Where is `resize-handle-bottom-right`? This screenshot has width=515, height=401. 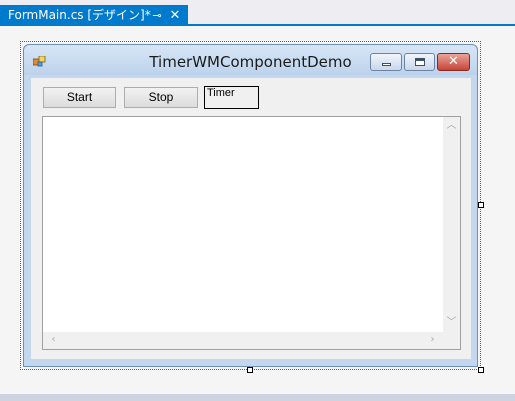
resize-handle-bottom-right is located at coordinates (481, 370).